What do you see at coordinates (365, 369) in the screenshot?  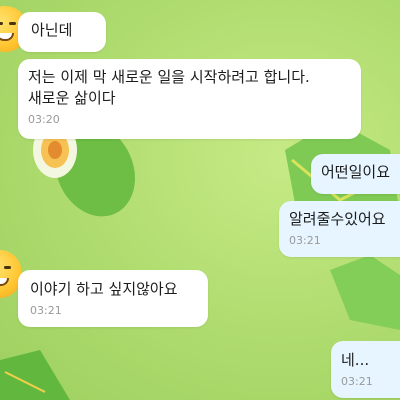 I see `message-bubble-outgoing: 네... 03:21` at bounding box center [365, 369].